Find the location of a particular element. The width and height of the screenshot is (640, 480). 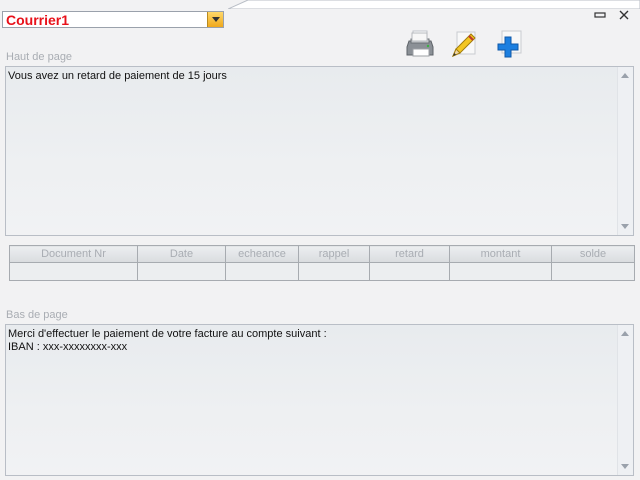

close-button is located at coordinates (624, 15).